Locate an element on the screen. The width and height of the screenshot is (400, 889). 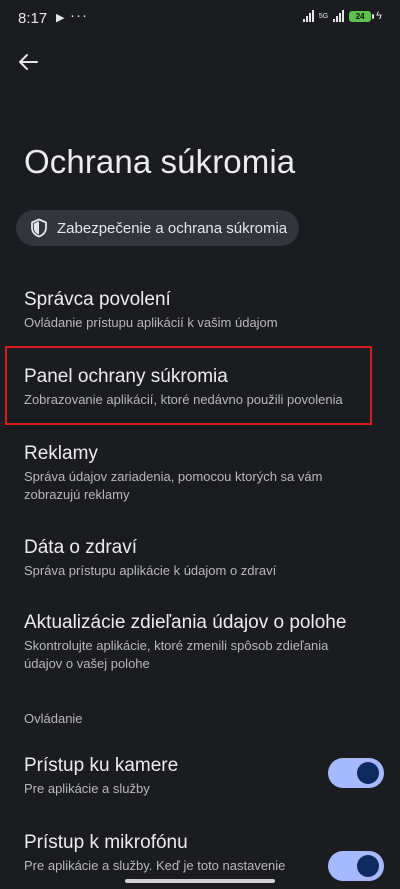
shield-icon is located at coordinates (39, 228).